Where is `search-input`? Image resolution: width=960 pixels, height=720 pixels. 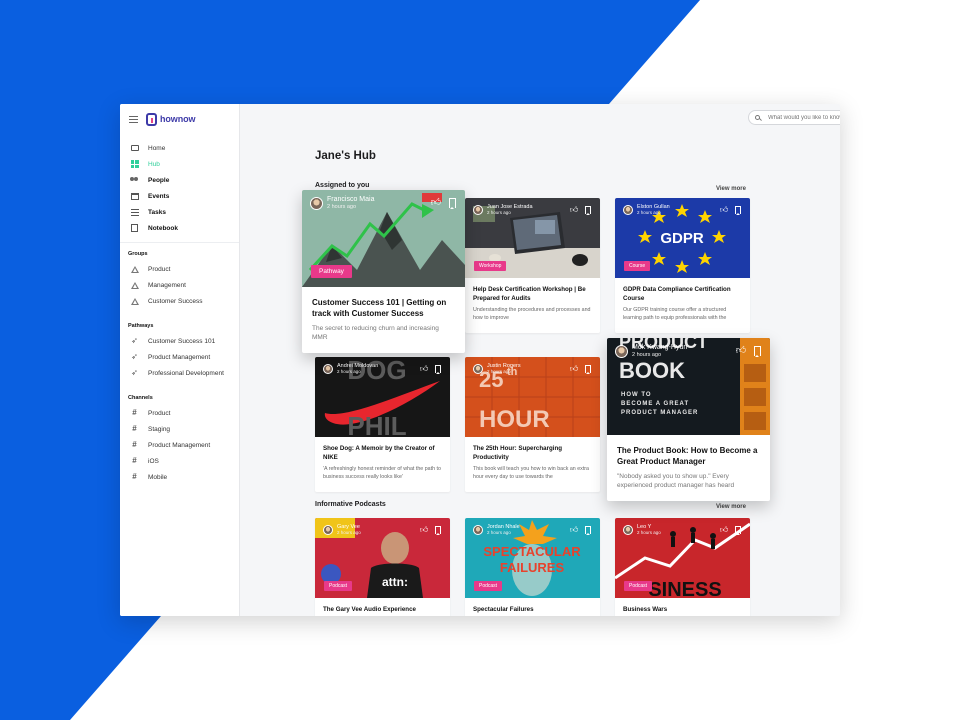
search-input is located at coordinates (804, 117).